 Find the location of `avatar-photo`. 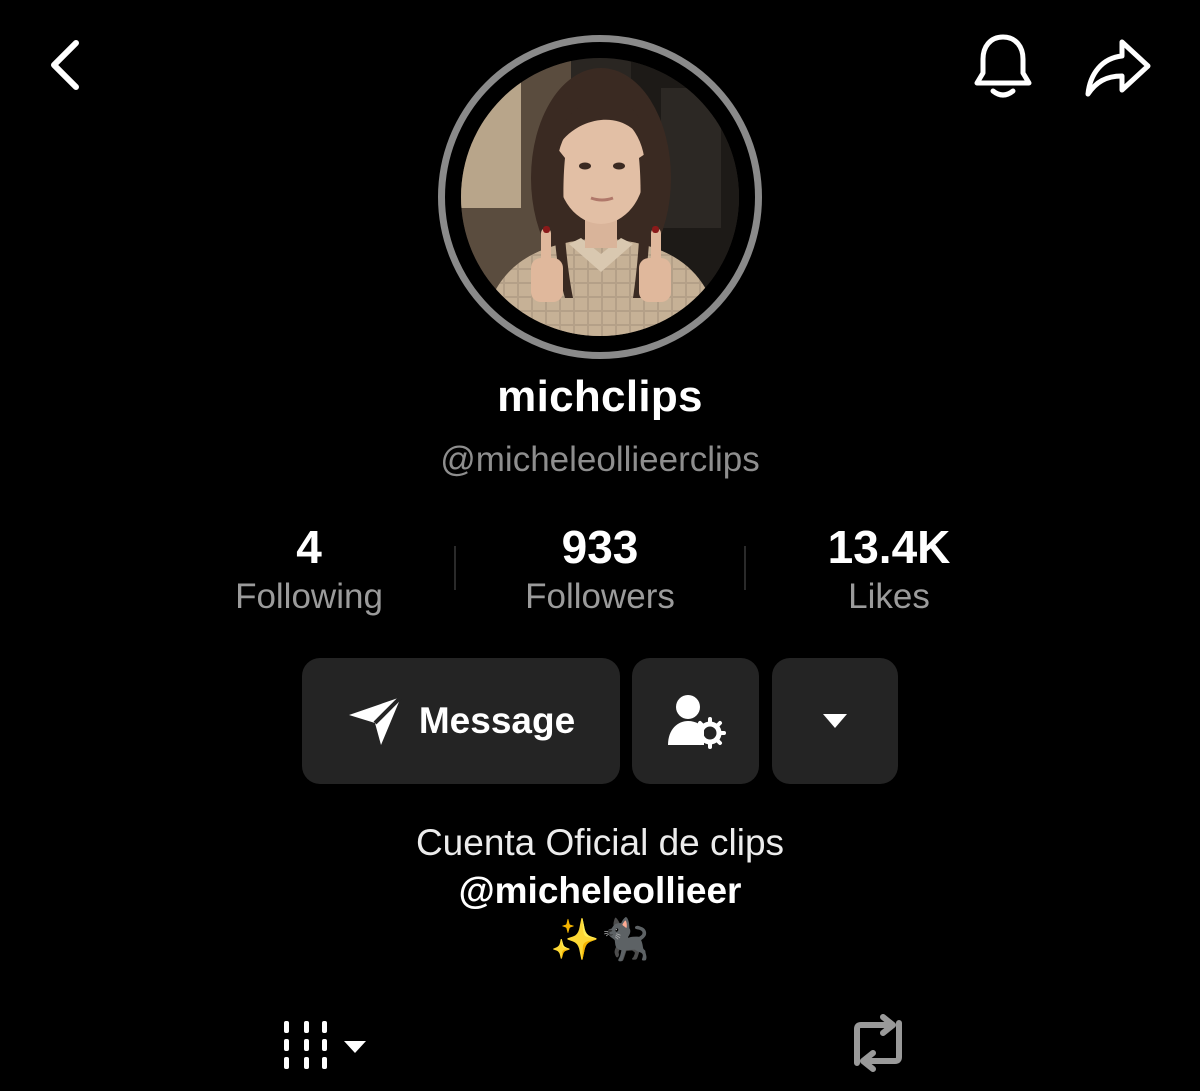

avatar-photo is located at coordinates (600, 197).